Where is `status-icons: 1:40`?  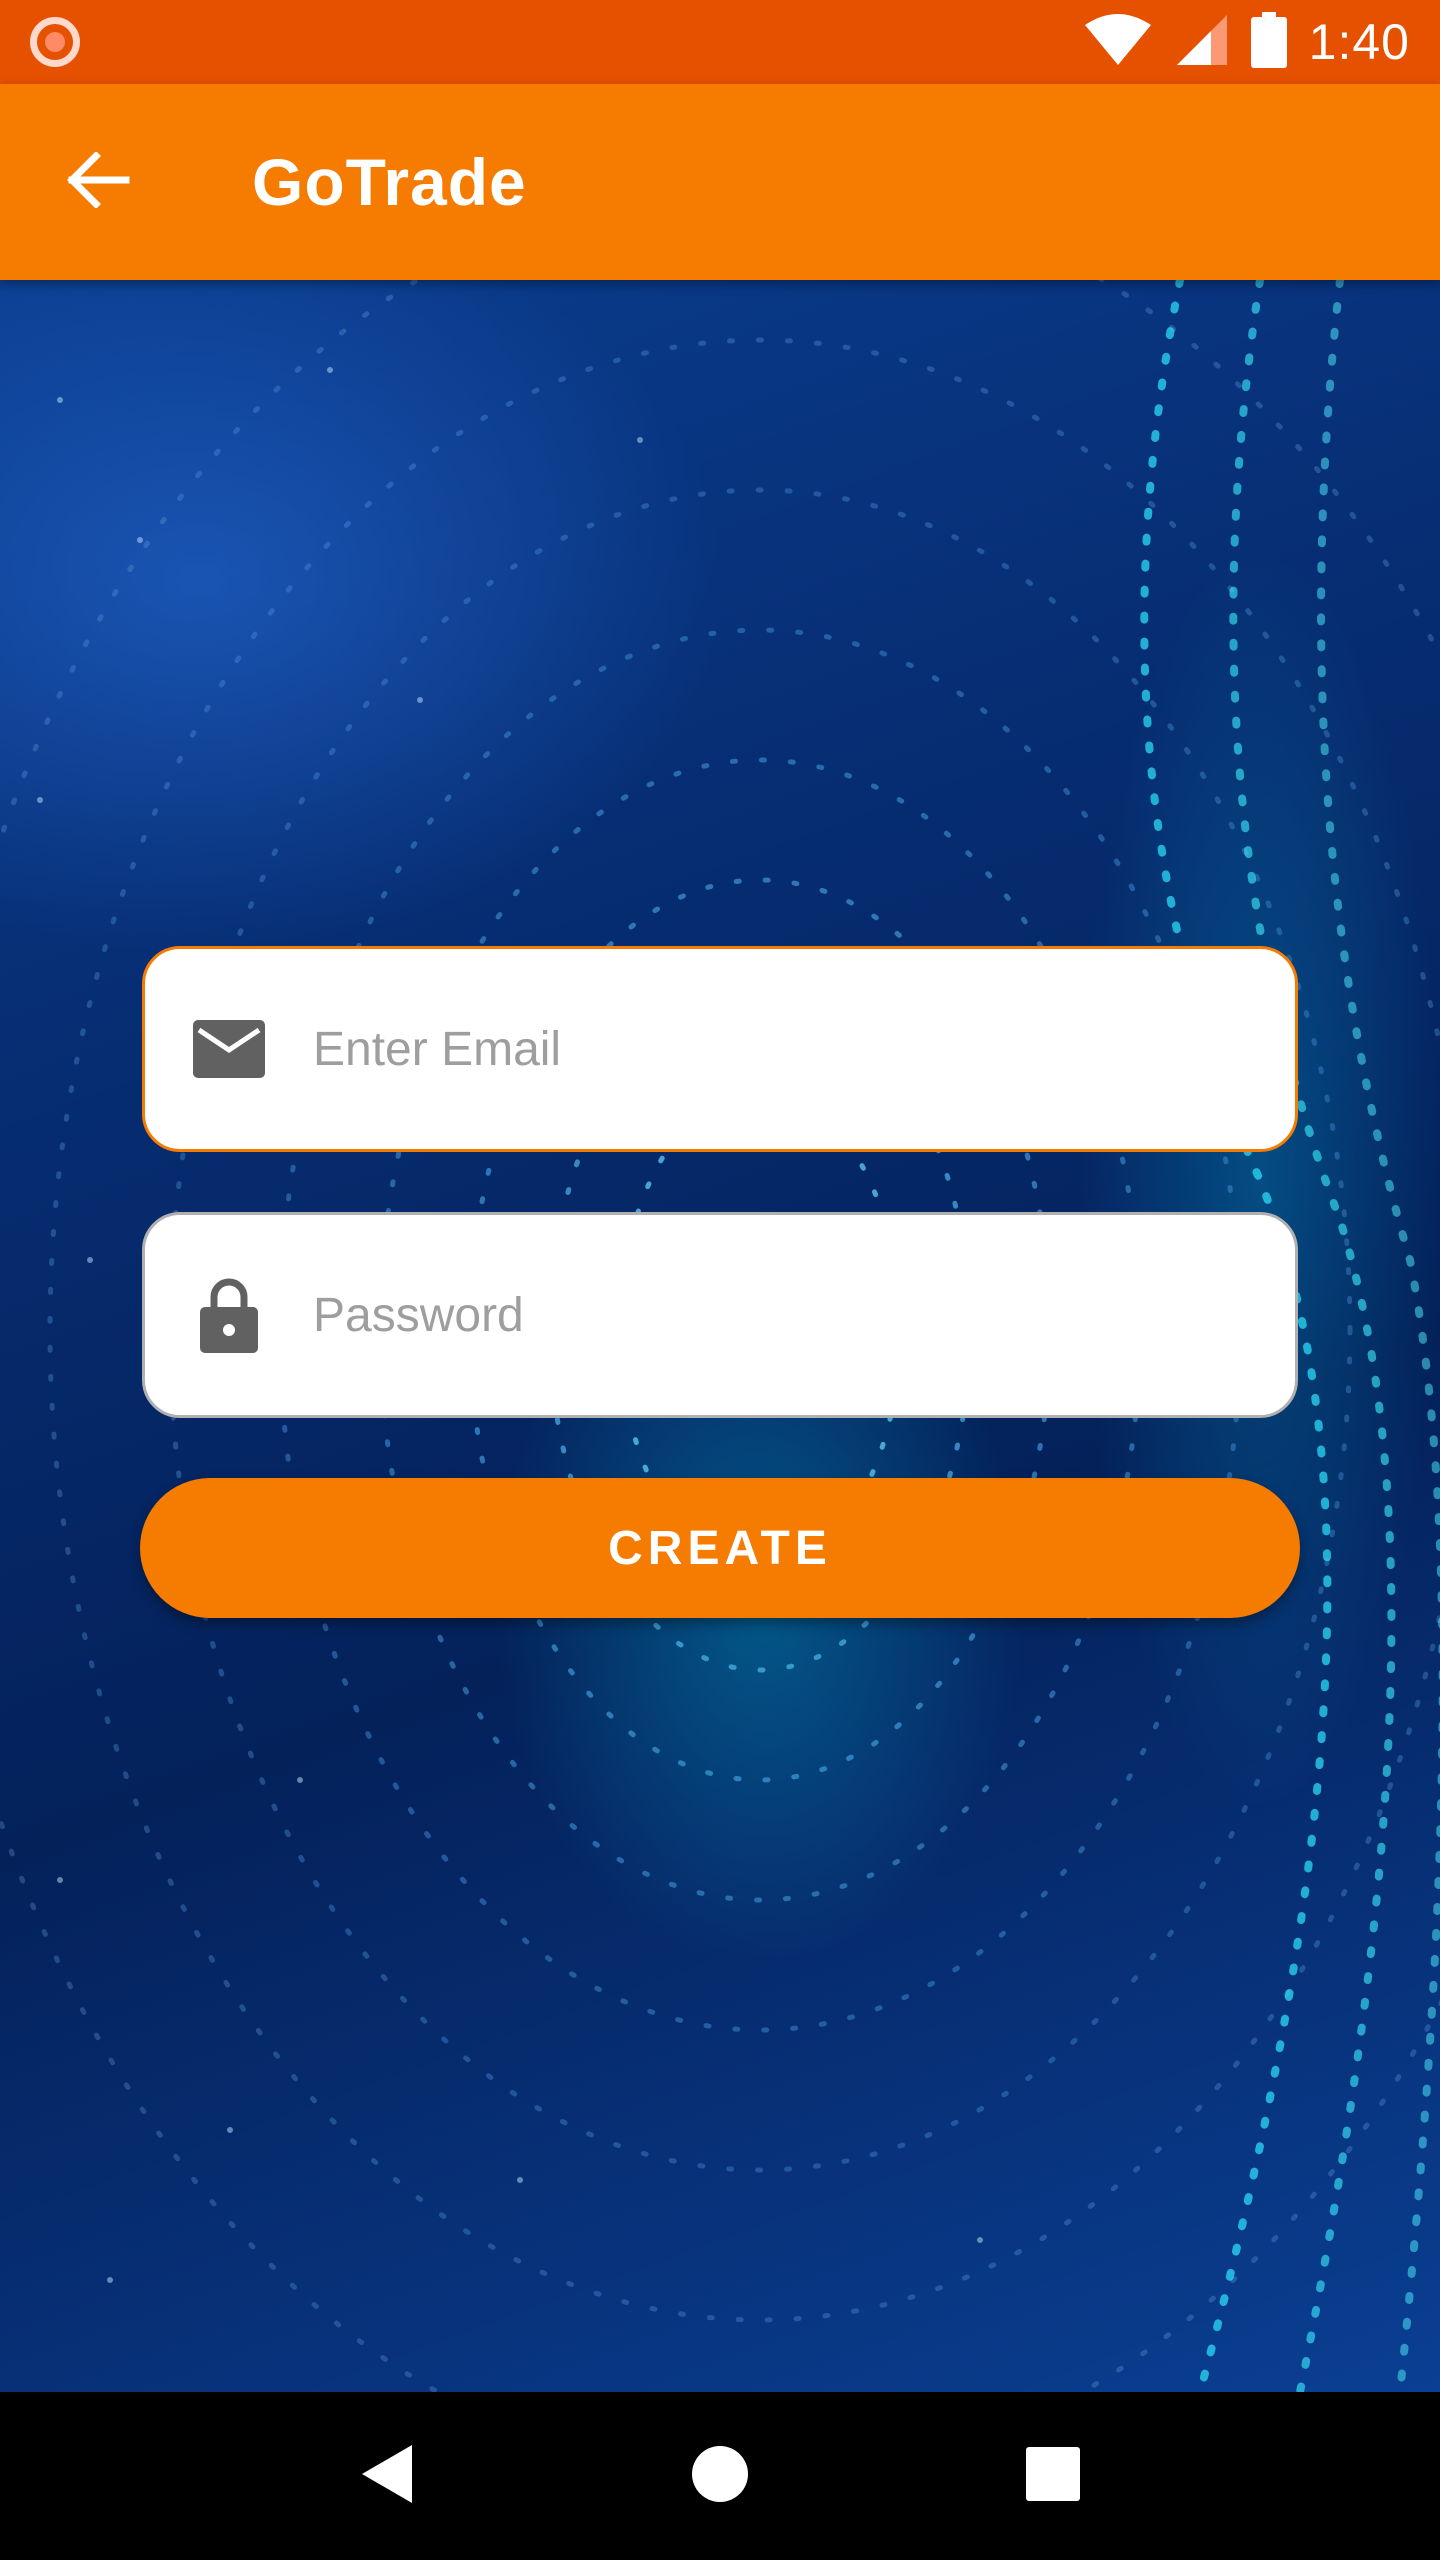
status-icons: 1:40 is located at coordinates (1246, 42).